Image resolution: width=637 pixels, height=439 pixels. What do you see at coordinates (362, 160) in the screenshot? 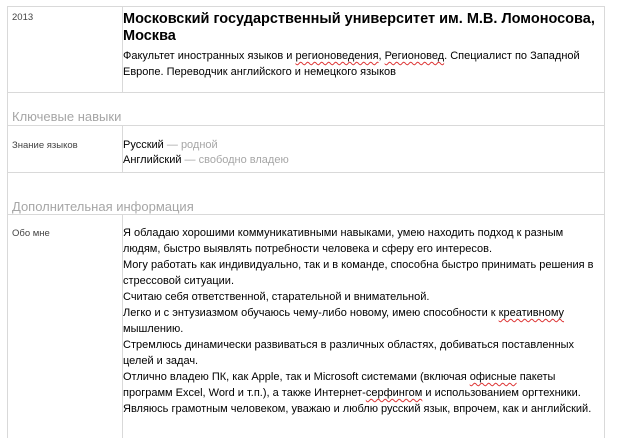
I see `language-item: Английский — свободно владею` at bounding box center [362, 160].